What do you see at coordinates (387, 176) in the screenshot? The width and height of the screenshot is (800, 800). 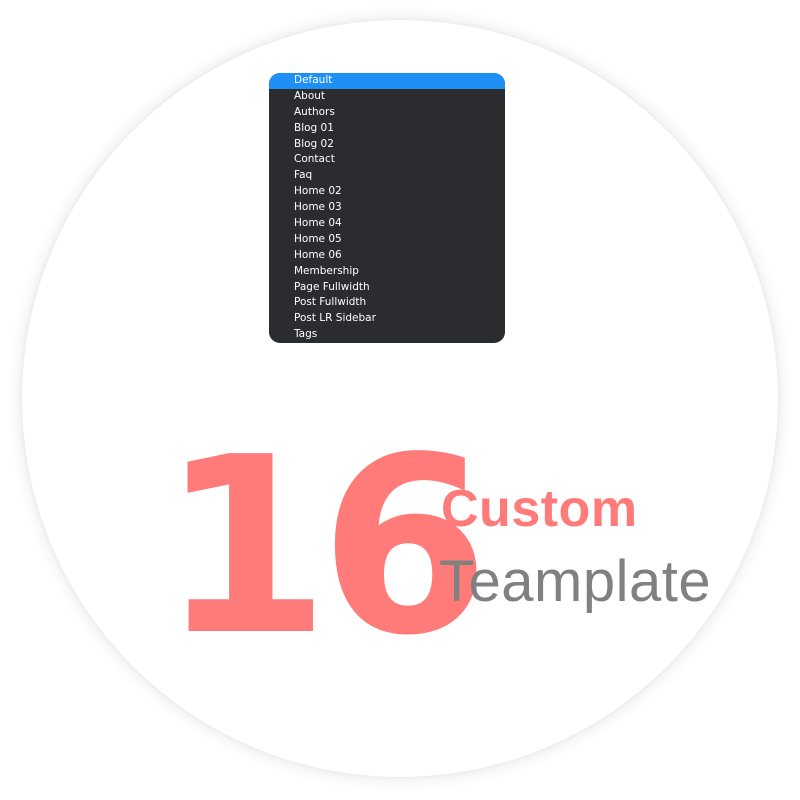 I see `dropdown-option: Faq` at bounding box center [387, 176].